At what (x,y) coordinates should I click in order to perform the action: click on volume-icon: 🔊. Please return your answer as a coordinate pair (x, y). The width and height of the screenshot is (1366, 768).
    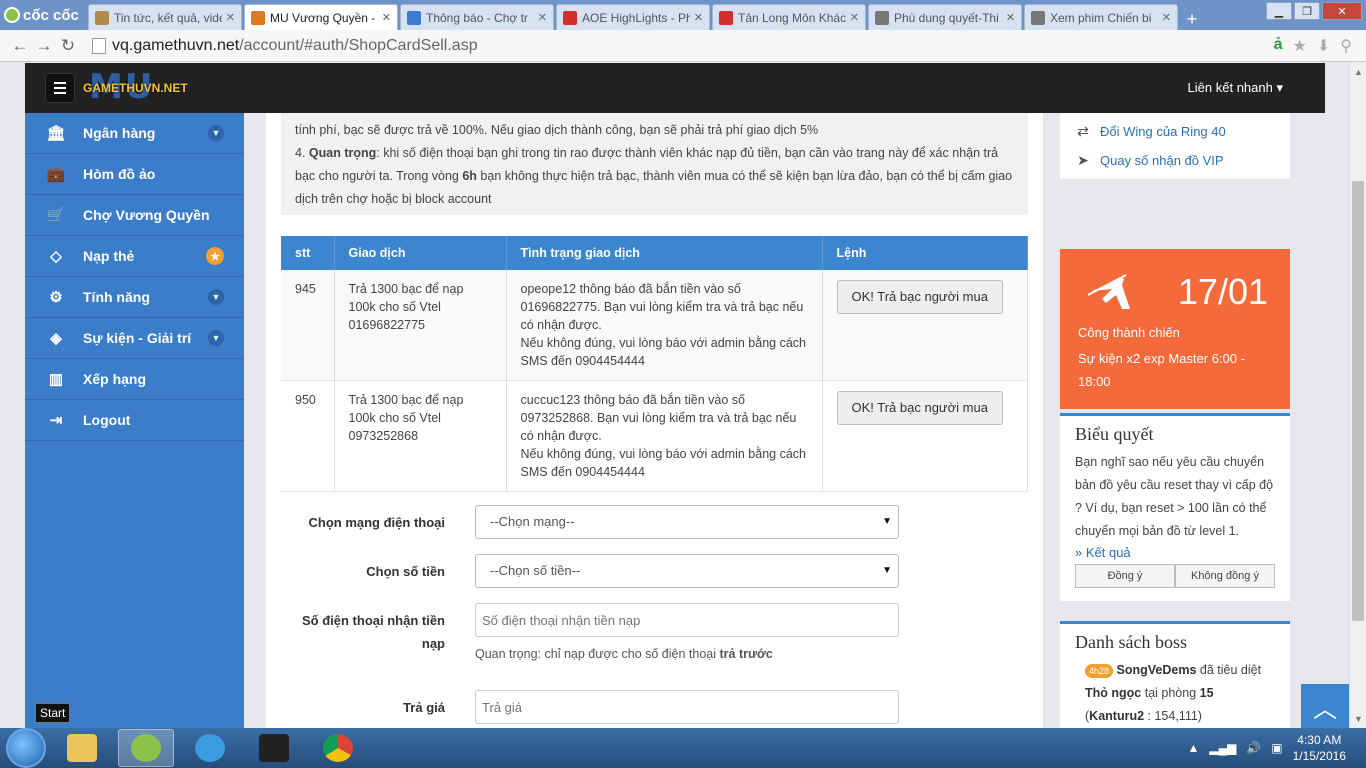
    Looking at the image, I should click on (1253, 748).